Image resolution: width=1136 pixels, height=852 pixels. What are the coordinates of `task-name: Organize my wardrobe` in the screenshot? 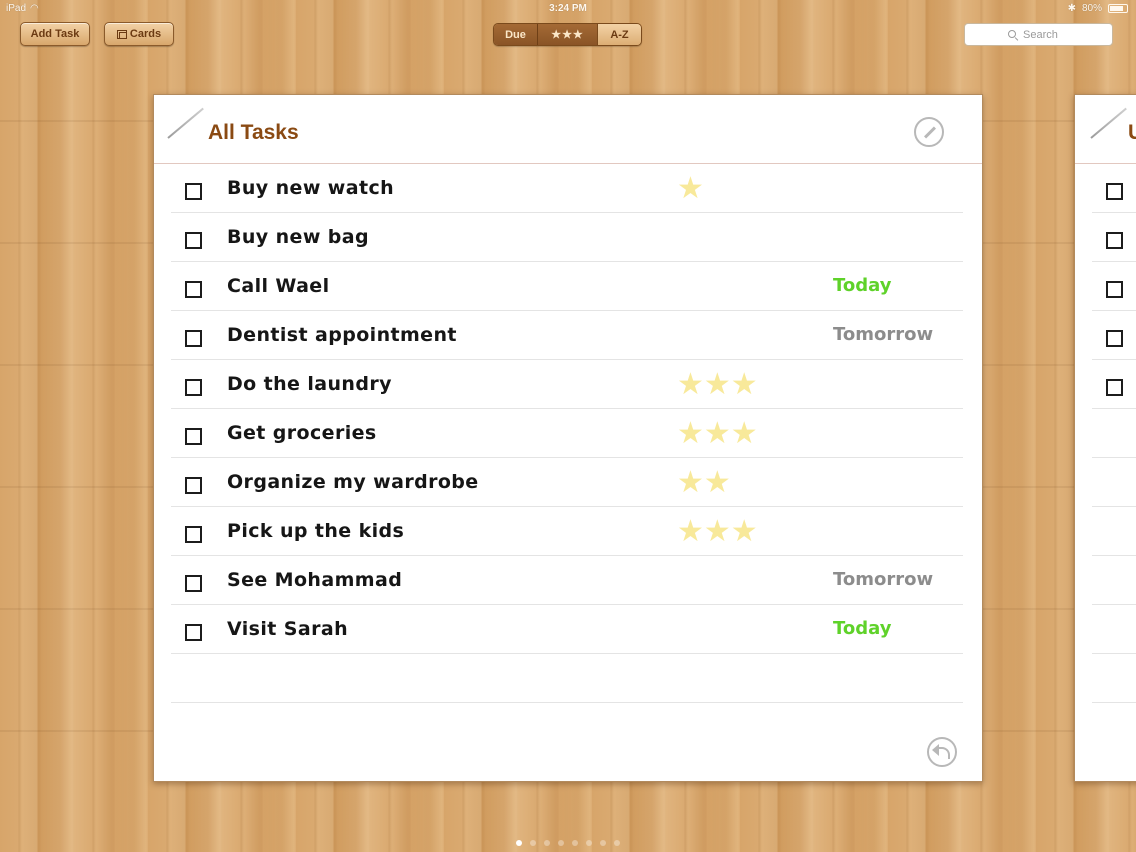 It's located at (353, 482).